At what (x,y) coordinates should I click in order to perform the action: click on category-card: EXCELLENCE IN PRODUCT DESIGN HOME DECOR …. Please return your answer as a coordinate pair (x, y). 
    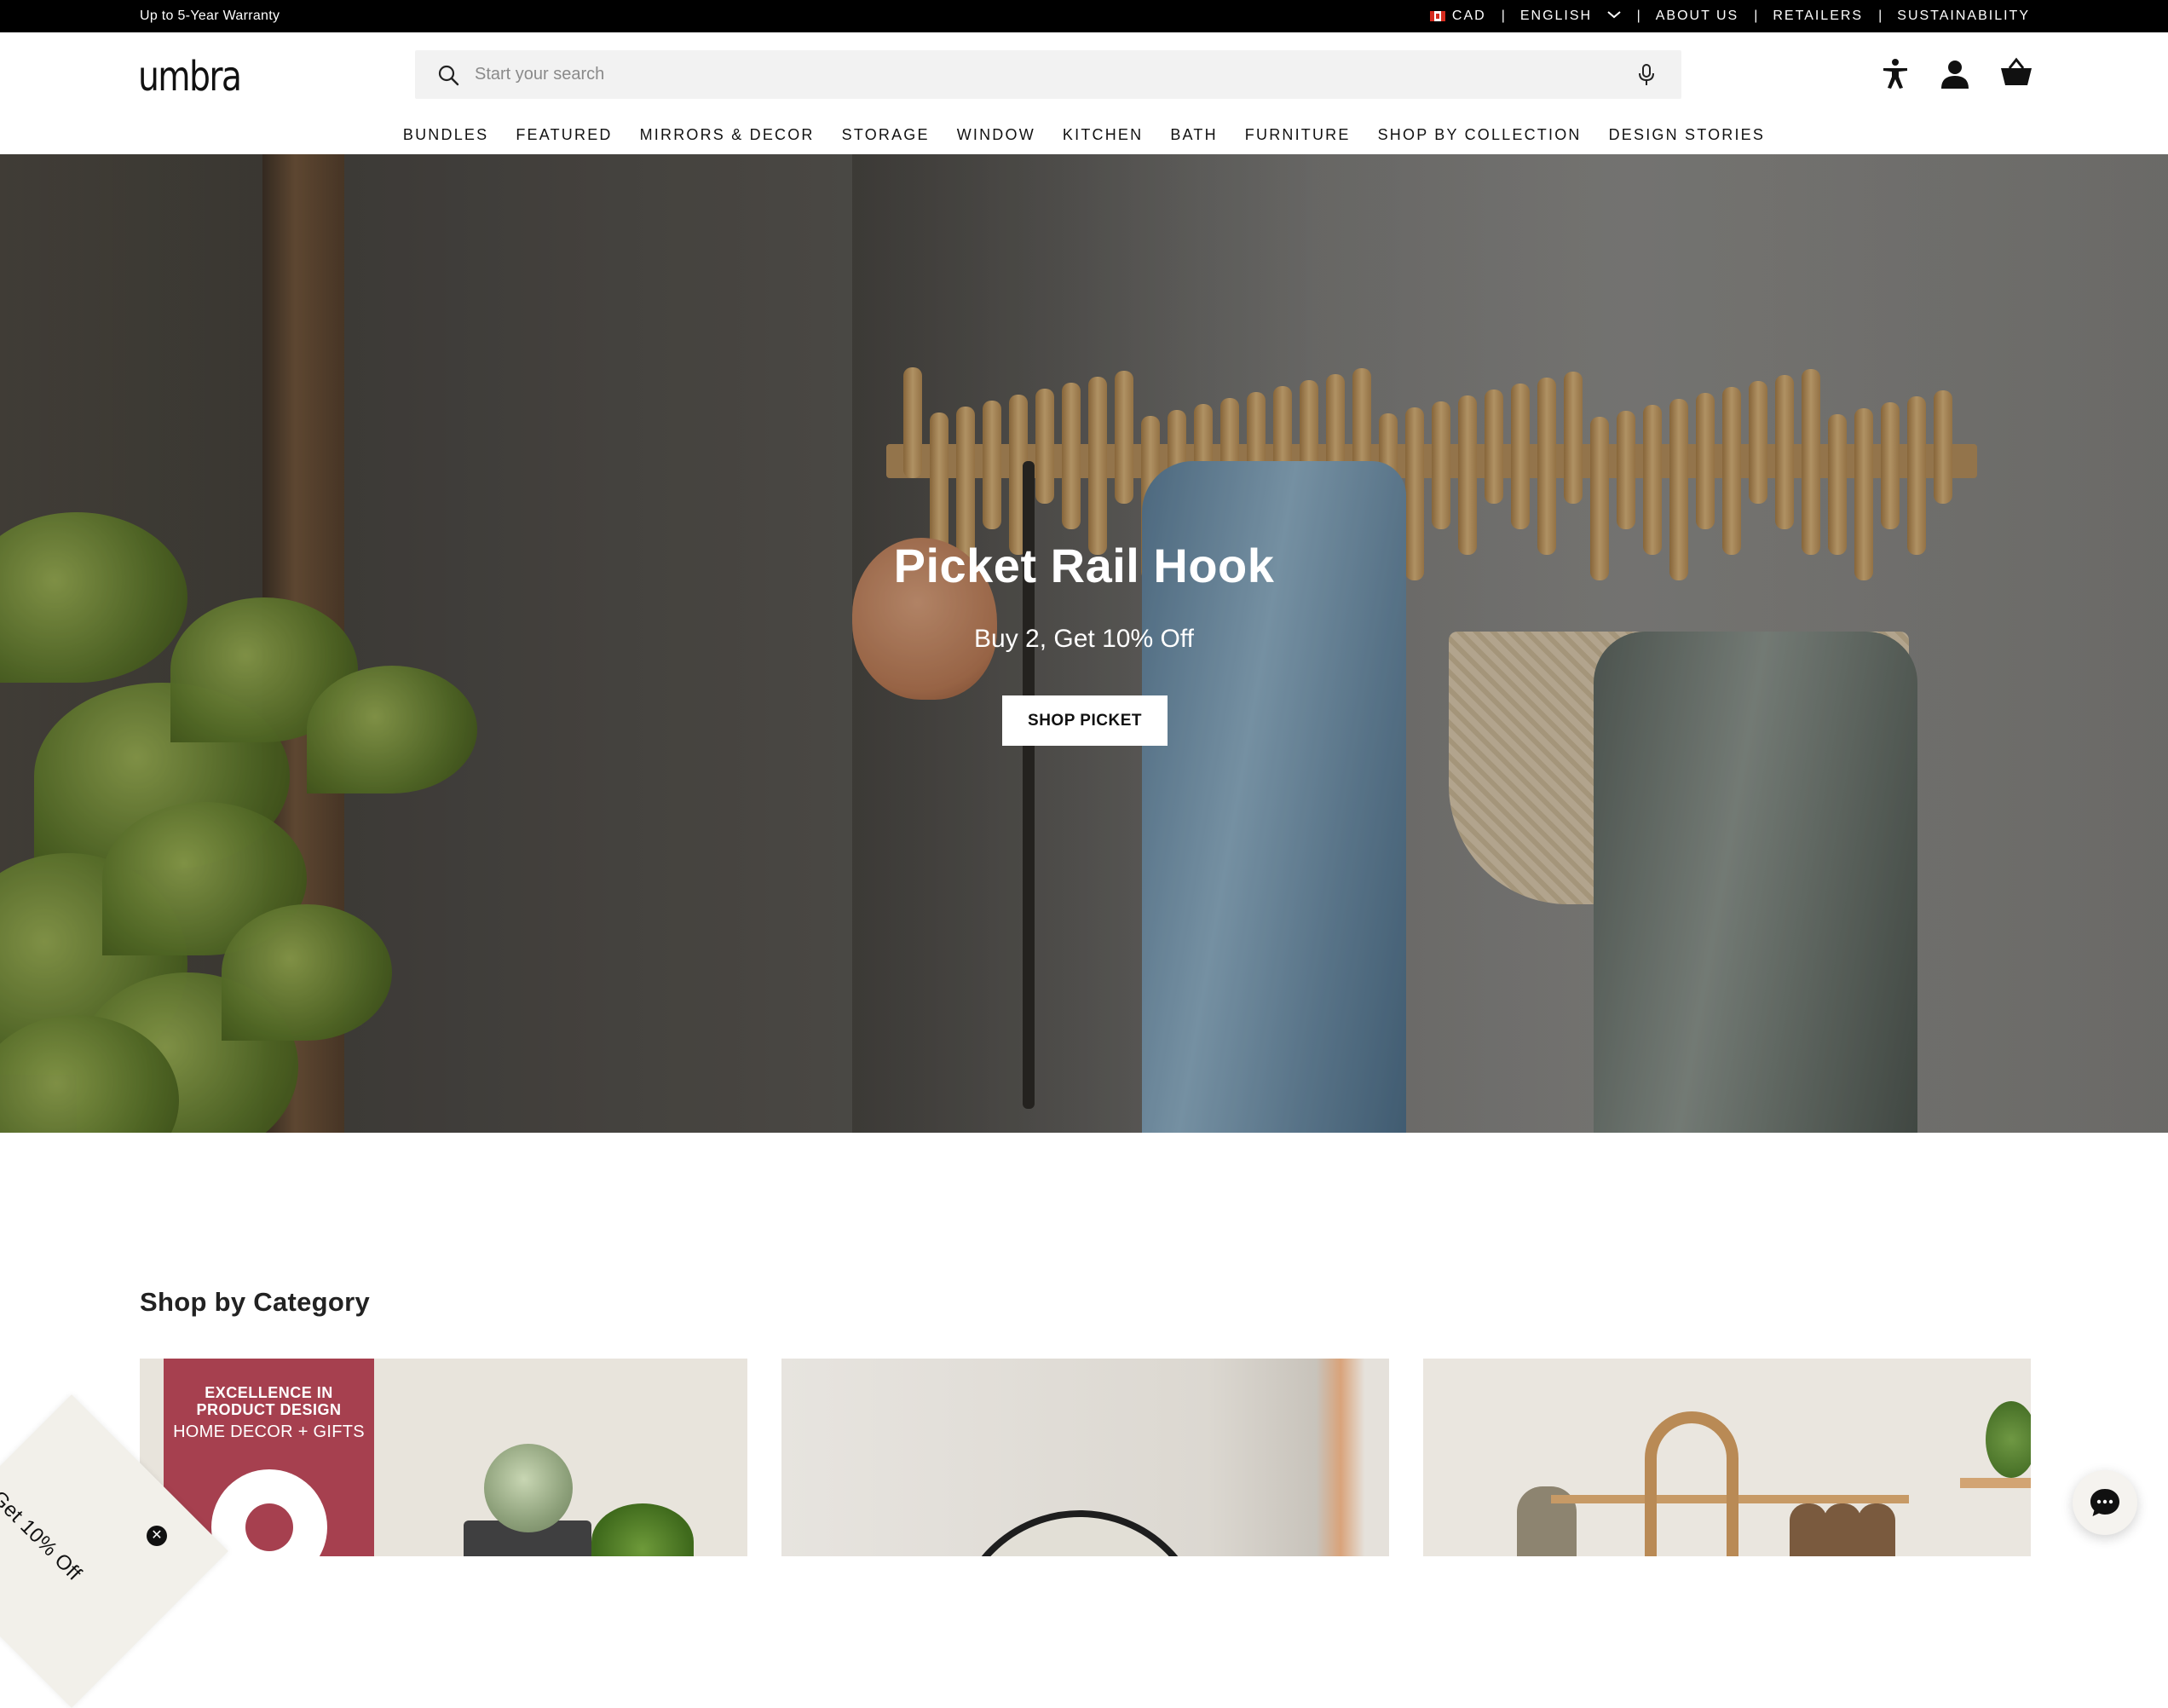
    Looking at the image, I should click on (443, 1457).